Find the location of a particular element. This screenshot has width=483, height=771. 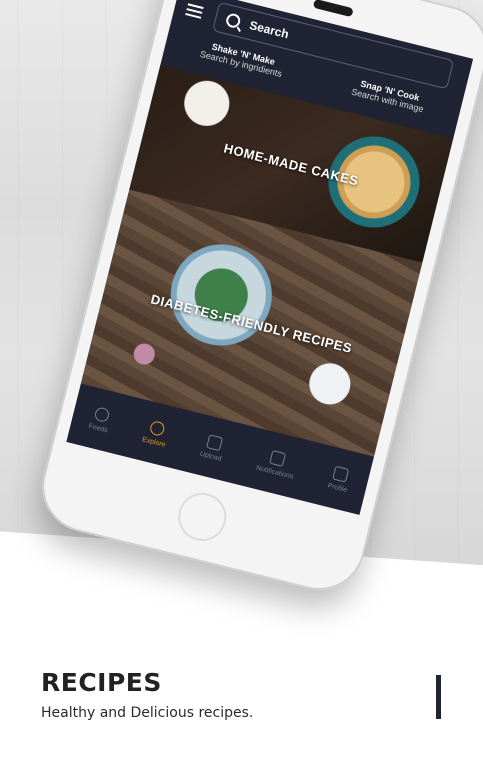

hamburger-menu-icon is located at coordinates (194, 11).